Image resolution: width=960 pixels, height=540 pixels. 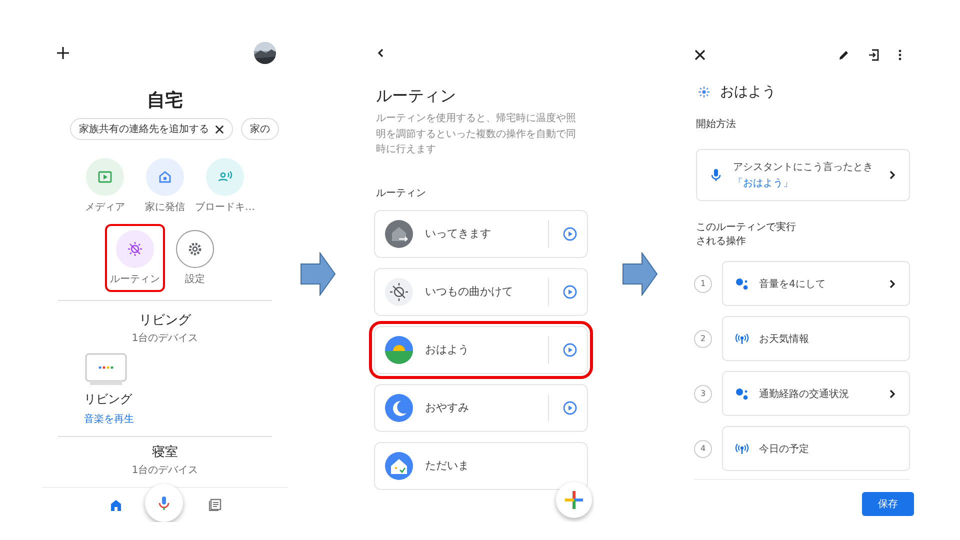 What do you see at coordinates (703, 449) in the screenshot?
I see `step-number: 4` at bounding box center [703, 449].